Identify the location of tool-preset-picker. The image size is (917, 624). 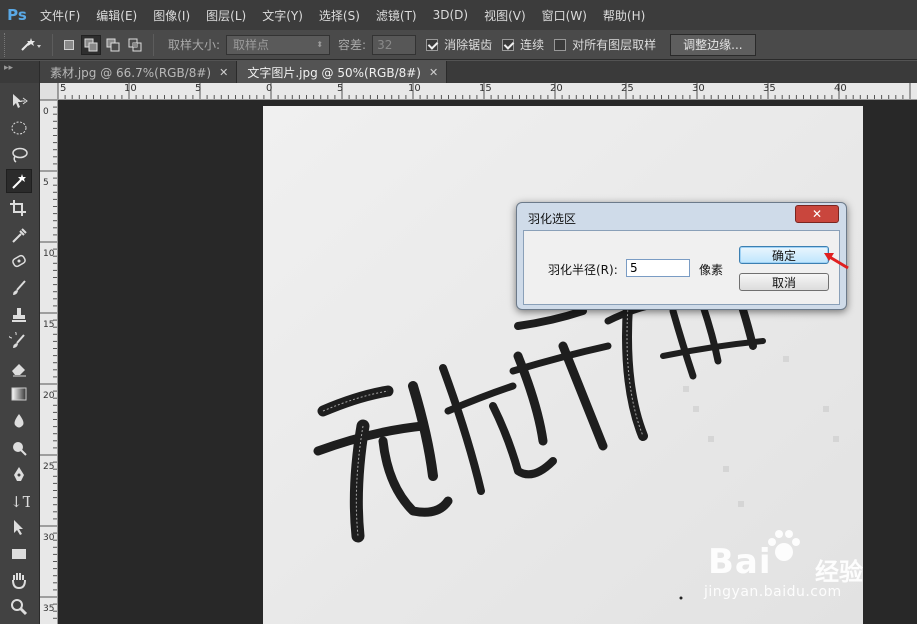
(29, 45).